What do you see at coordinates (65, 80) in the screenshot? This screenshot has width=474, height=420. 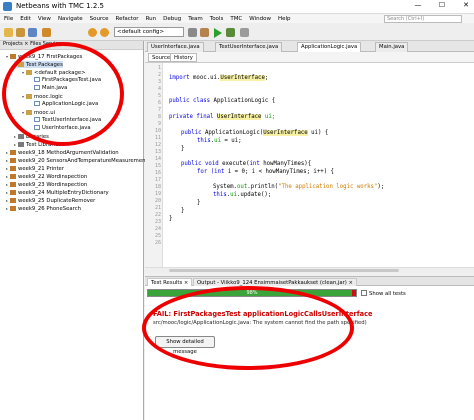 I see `tree-file-firstpackagestest: FirstPackagesTest.java` at bounding box center [65, 80].